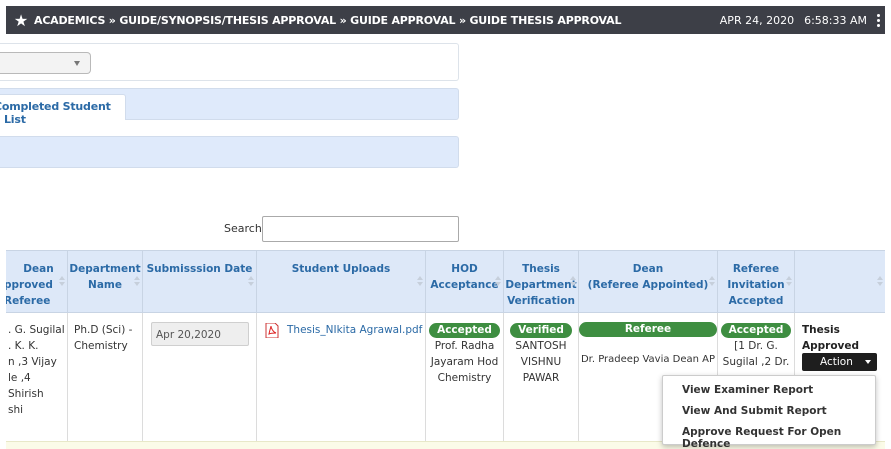 The image size is (891, 449). What do you see at coordinates (29, 285) in the screenshot?
I see `column-header-label: pproved` at bounding box center [29, 285].